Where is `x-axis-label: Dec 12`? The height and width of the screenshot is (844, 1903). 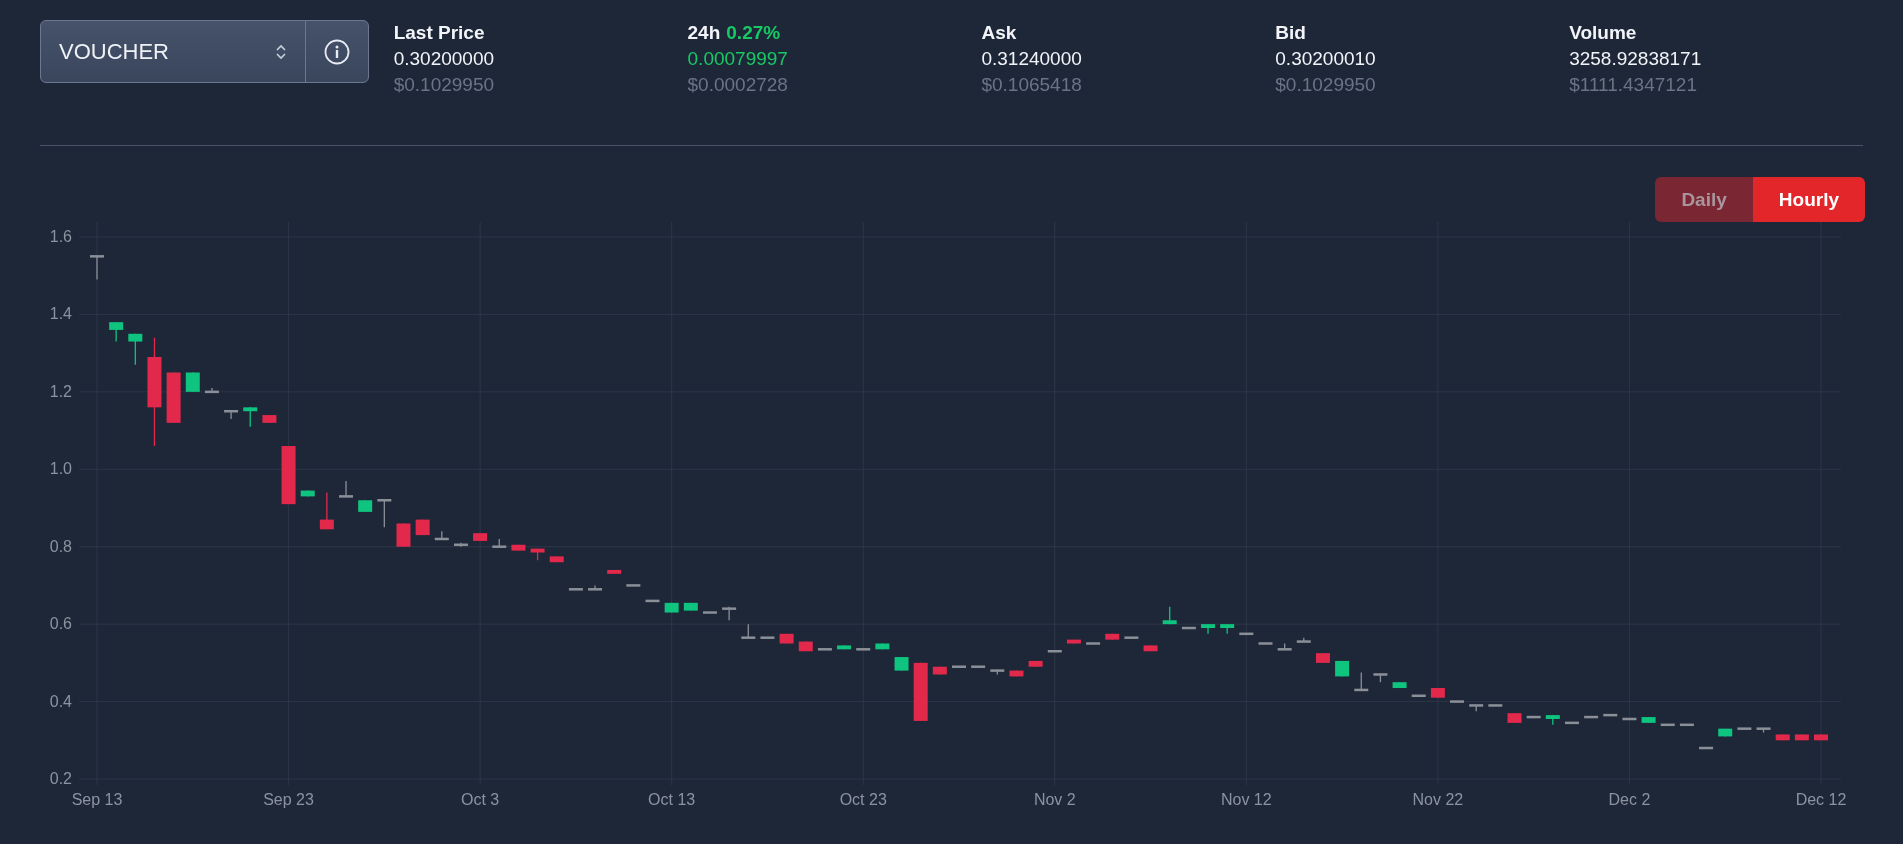 x-axis-label: Dec 12 is located at coordinates (1821, 799).